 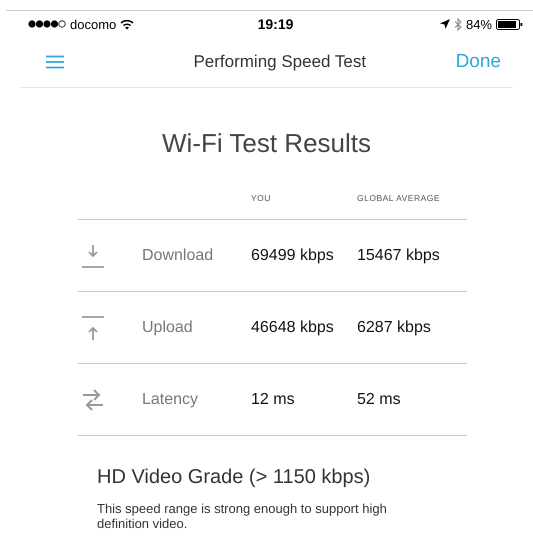 What do you see at coordinates (242, 516) in the screenshot?
I see `grade-description: This speed range is strong enough to support high definition video.` at bounding box center [242, 516].